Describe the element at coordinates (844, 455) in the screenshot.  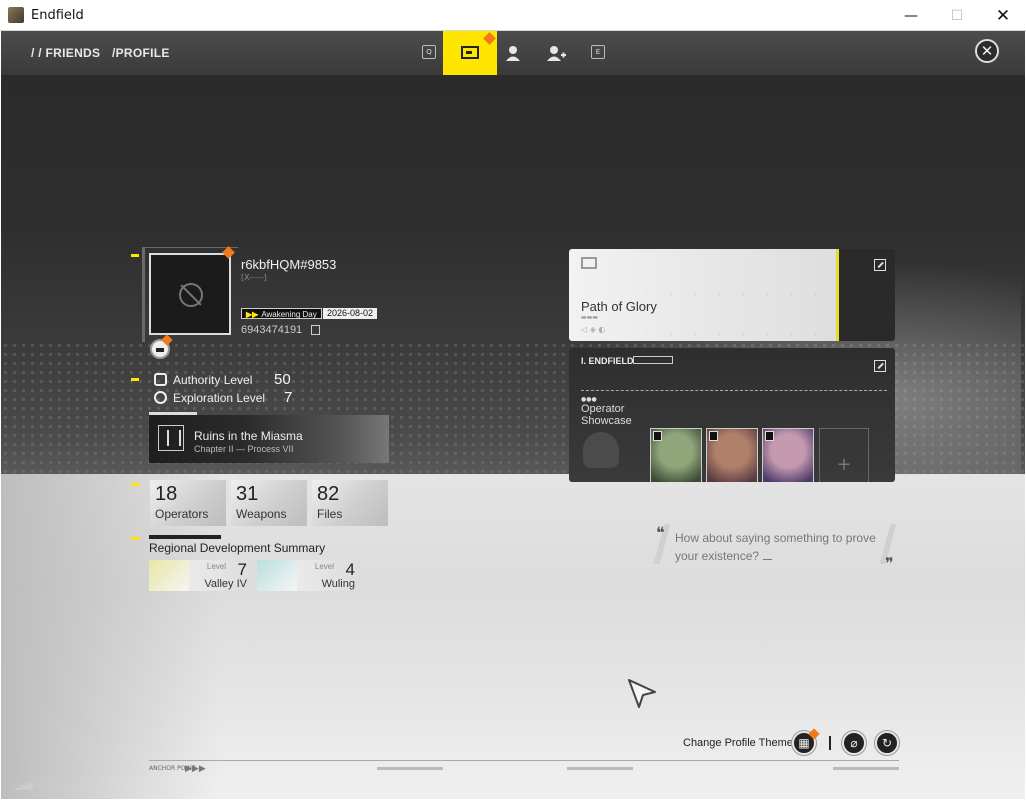
I see `add-operator-slot: +` at that location.